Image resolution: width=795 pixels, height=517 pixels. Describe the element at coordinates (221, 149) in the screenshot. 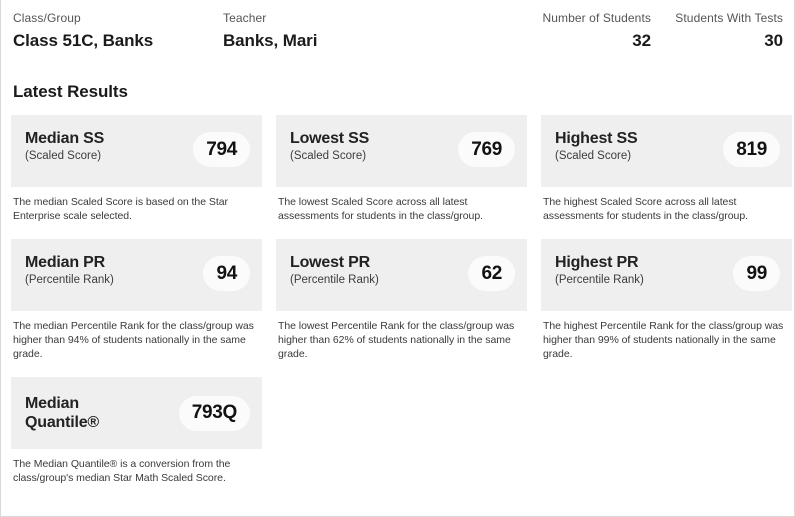

I see `stat-card-value: 794` at that location.